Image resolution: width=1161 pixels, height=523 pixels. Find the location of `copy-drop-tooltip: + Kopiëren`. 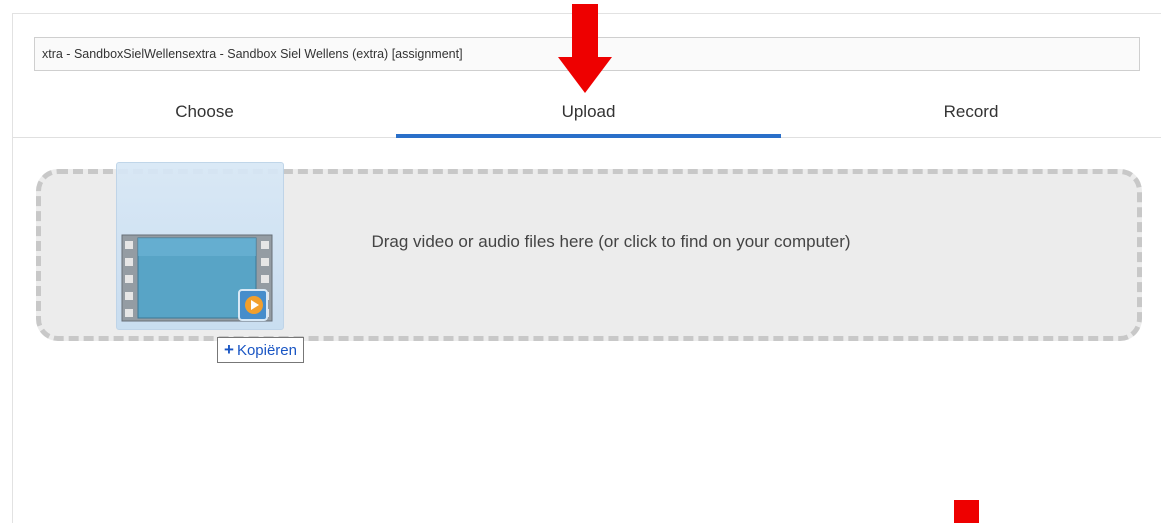

copy-drop-tooltip: + Kopiëren is located at coordinates (260, 350).